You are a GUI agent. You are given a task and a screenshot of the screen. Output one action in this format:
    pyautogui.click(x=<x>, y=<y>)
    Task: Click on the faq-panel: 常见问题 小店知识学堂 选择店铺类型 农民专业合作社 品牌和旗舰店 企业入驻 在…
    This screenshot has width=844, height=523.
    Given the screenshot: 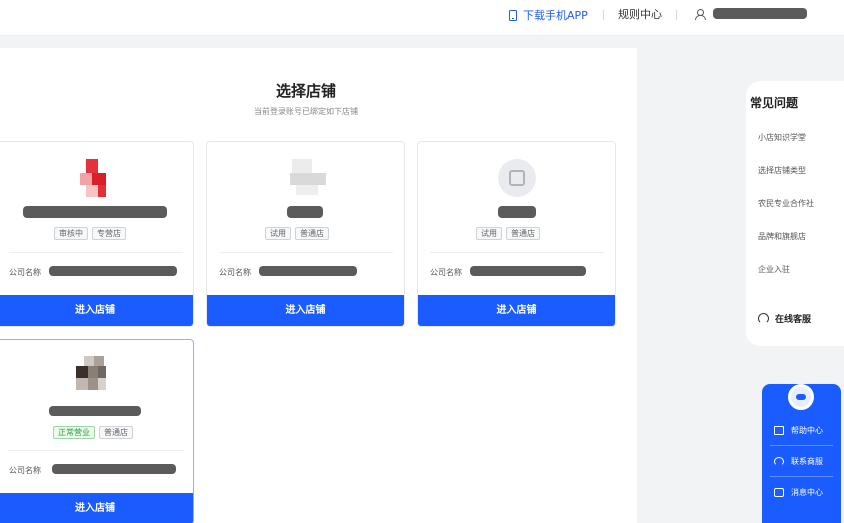 What is the action you would take?
    pyautogui.click(x=795, y=213)
    